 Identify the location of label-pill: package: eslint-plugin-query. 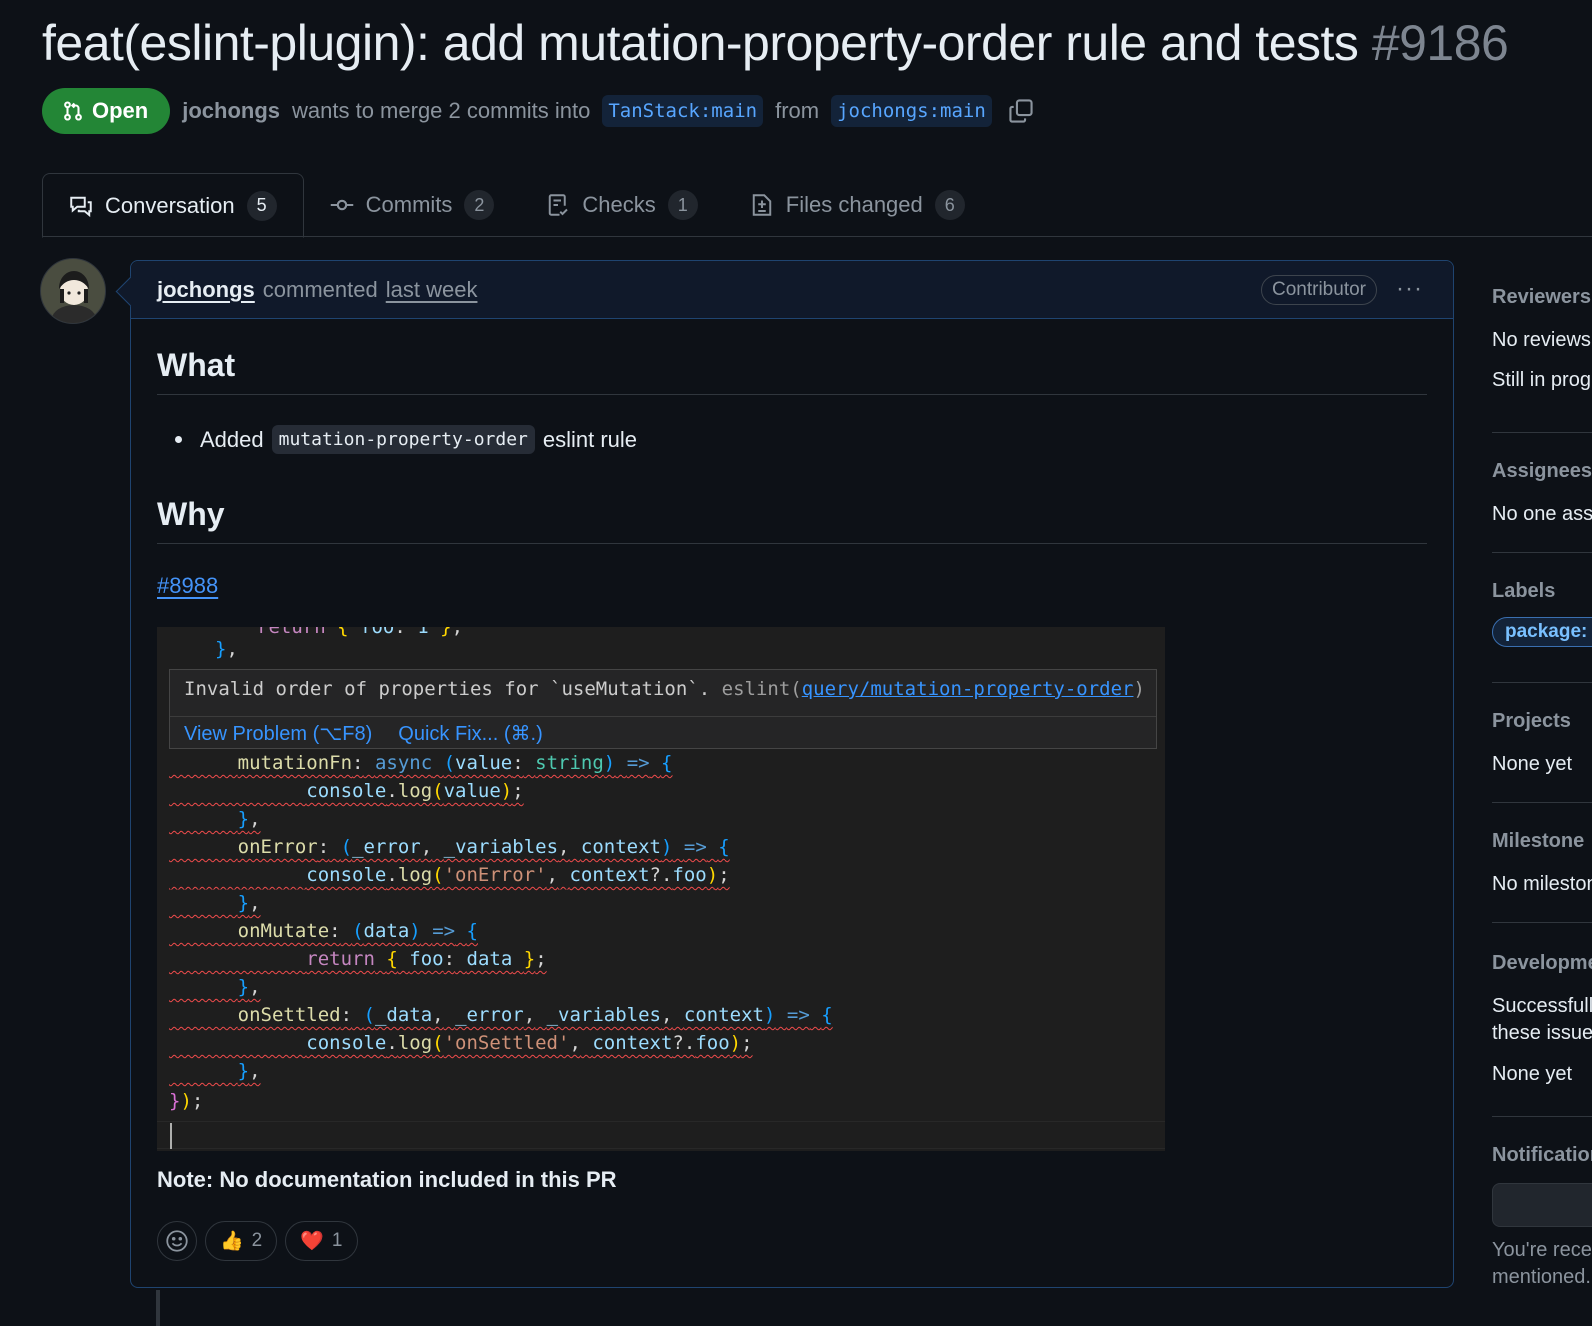
(1542, 632).